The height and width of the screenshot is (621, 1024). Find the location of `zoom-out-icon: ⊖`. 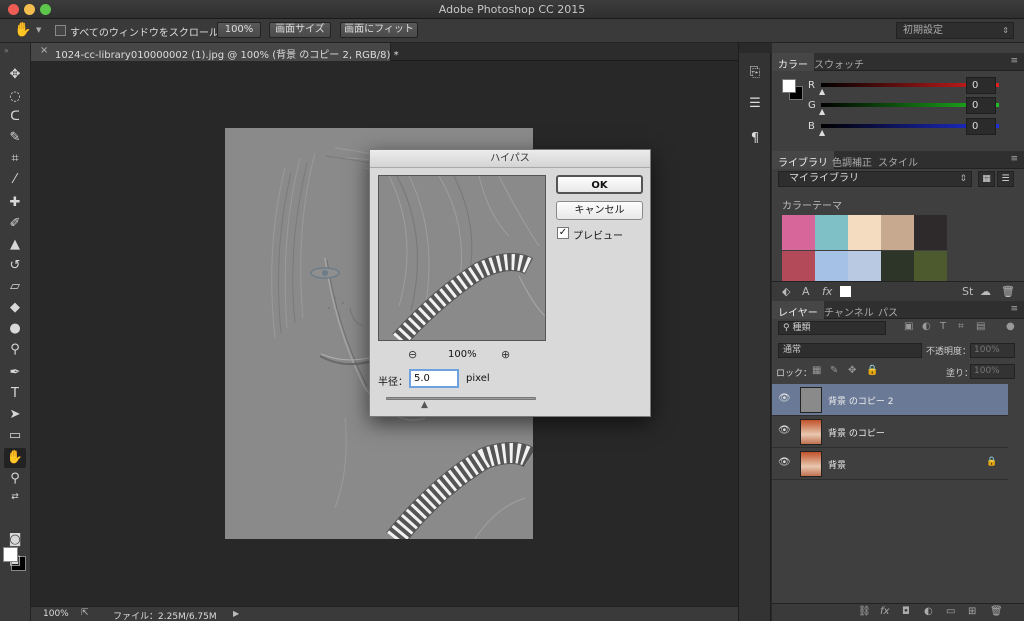

zoom-out-icon: ⊖ is located at coordinates (412, 354).